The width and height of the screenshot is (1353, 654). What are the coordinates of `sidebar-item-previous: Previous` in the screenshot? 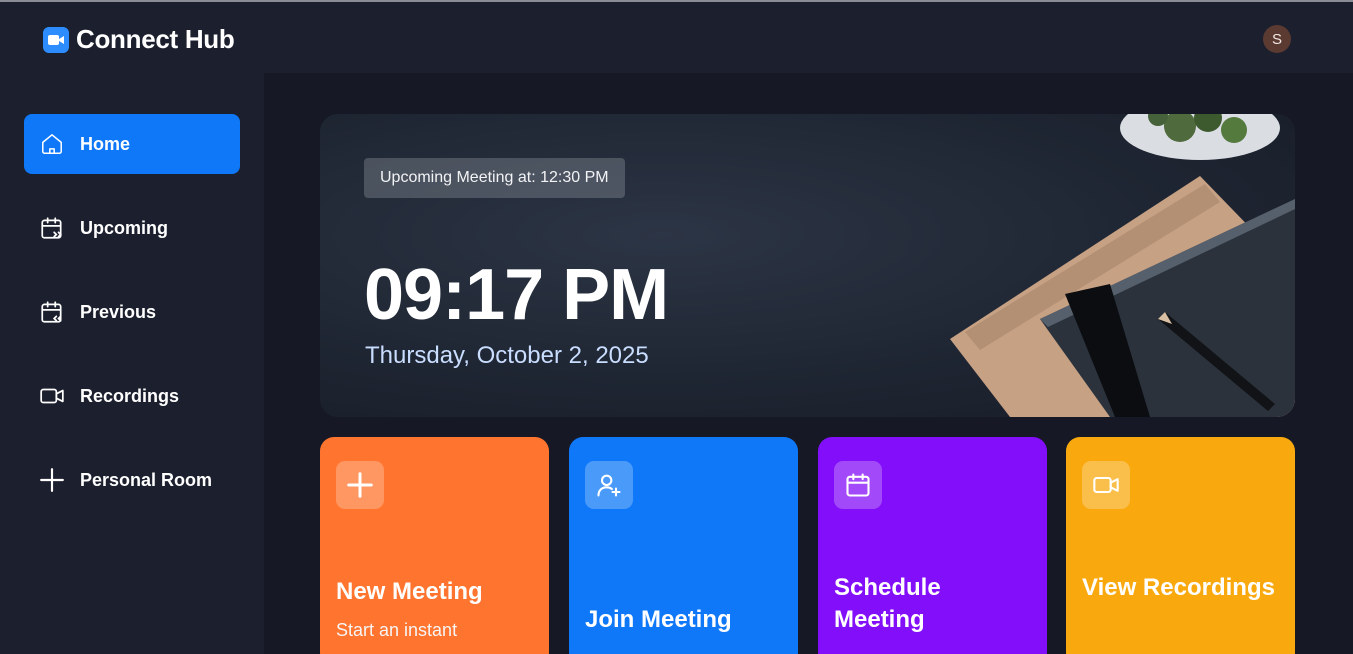 It's located at (132, 312).